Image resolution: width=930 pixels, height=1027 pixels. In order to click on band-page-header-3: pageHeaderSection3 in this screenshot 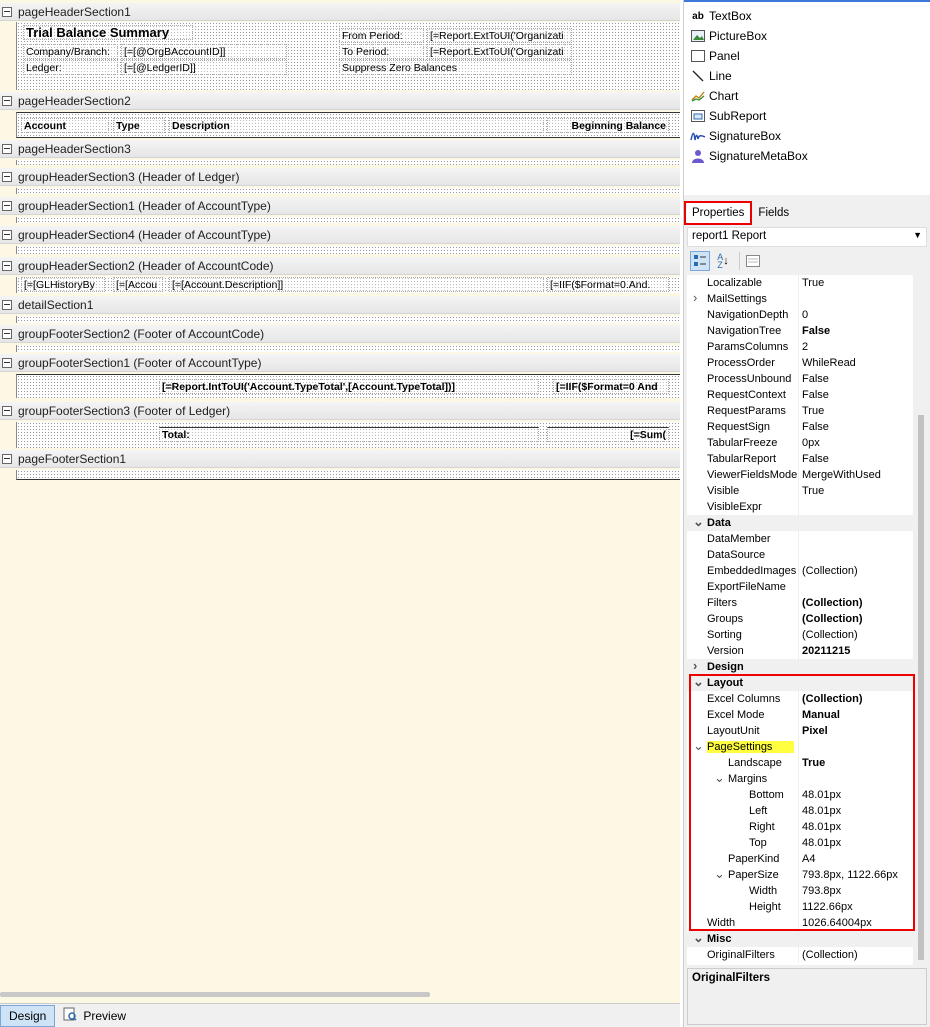, I will do `click(340, 149)`.